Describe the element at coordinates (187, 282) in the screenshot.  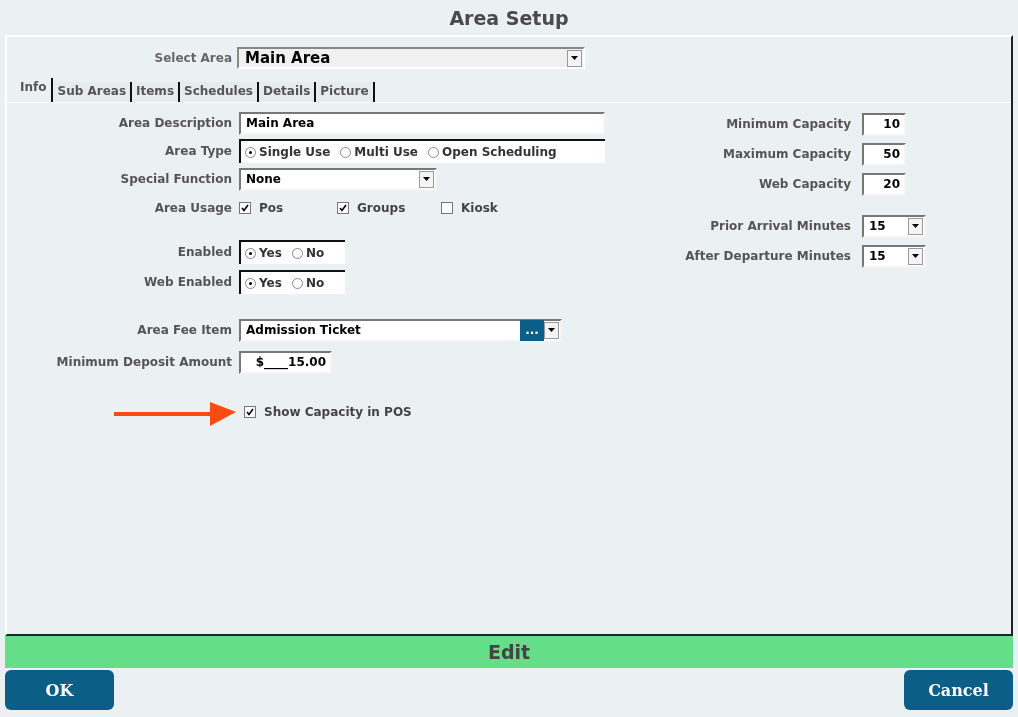
I see `field-label: Web Enabled` at that location.